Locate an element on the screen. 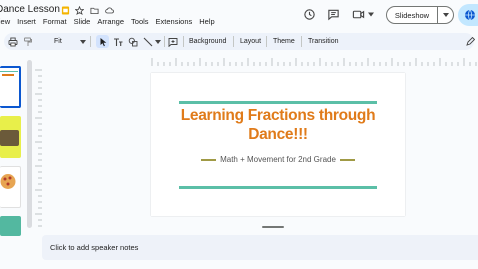  line-chevron-icon is located at coordinates (158, 42).